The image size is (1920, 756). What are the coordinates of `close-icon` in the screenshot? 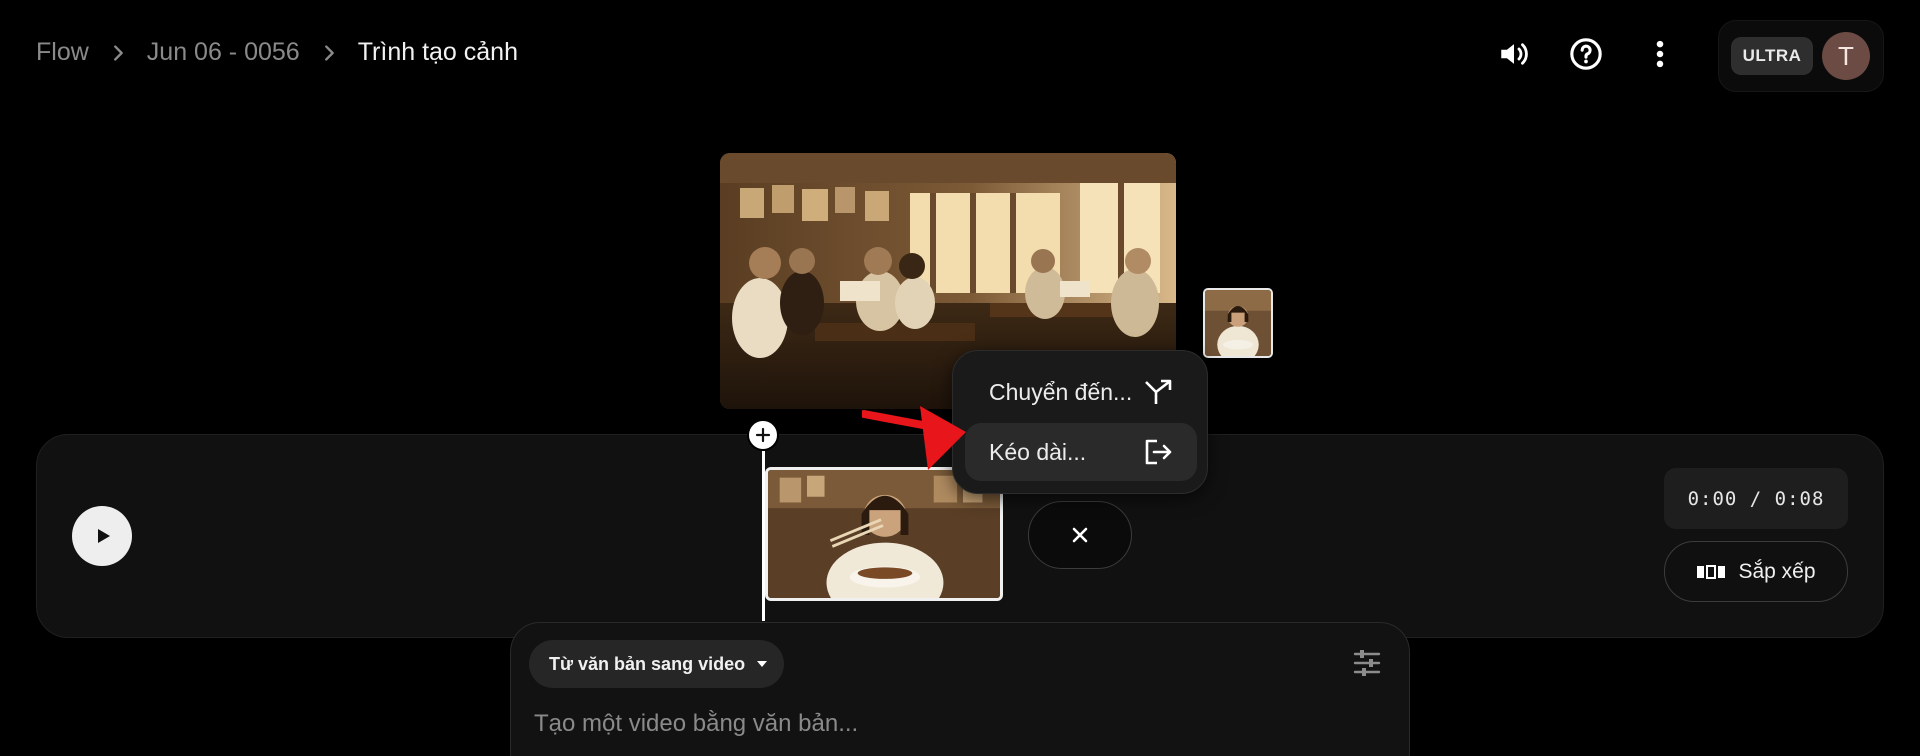 It's located at (1080, 535).